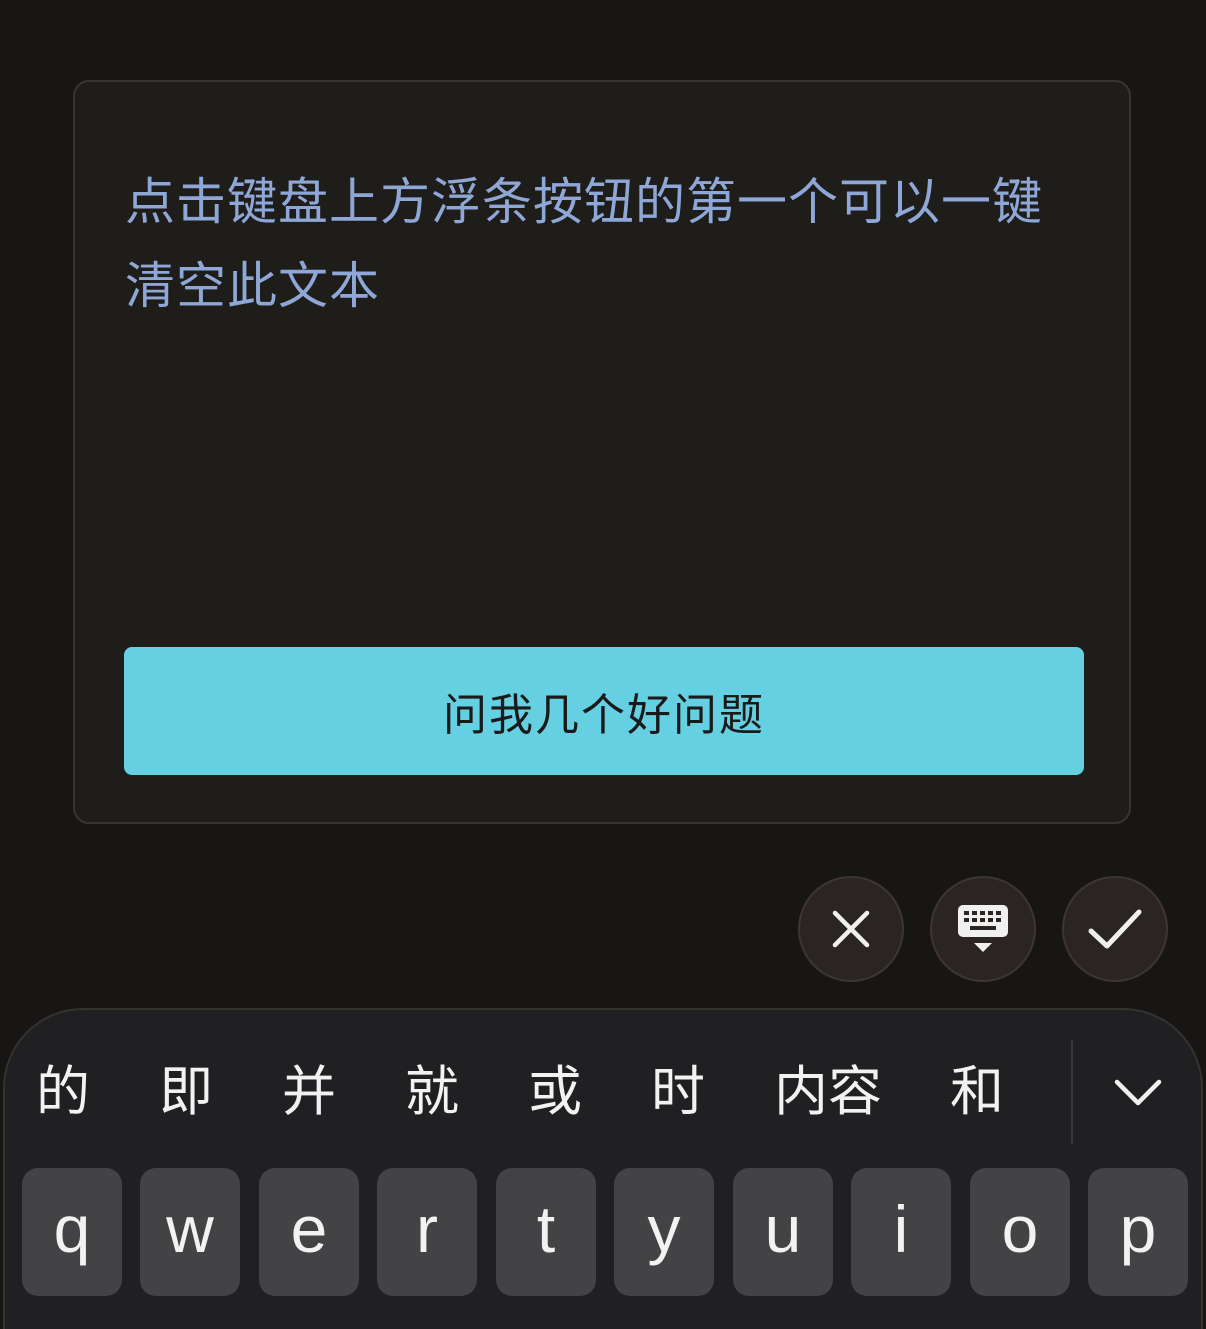  I want to click on key-r: r, so click(427, 1232).